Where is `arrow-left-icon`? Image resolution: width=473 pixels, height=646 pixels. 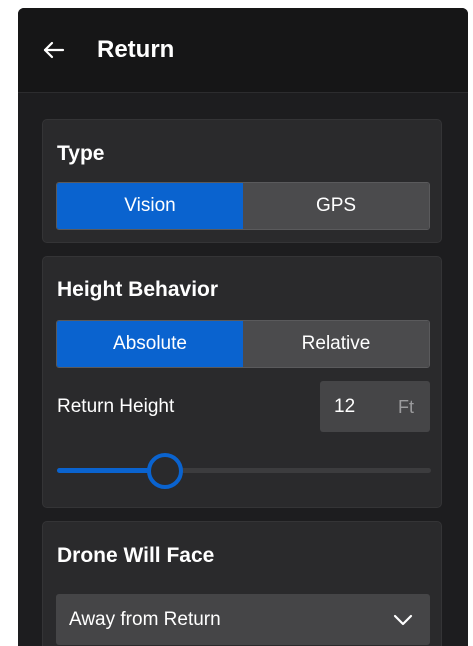 arrow-left-icon is located at coordinates (54, 50).